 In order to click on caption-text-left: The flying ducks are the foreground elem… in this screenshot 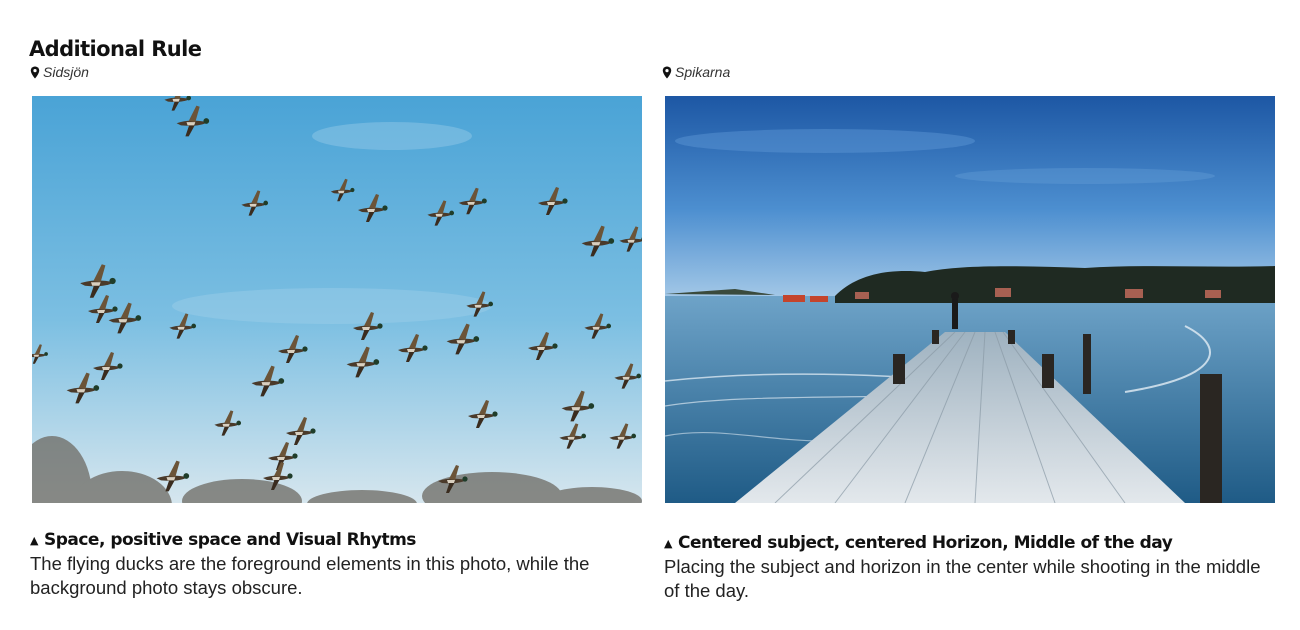, I will do `click(310, 575)`.